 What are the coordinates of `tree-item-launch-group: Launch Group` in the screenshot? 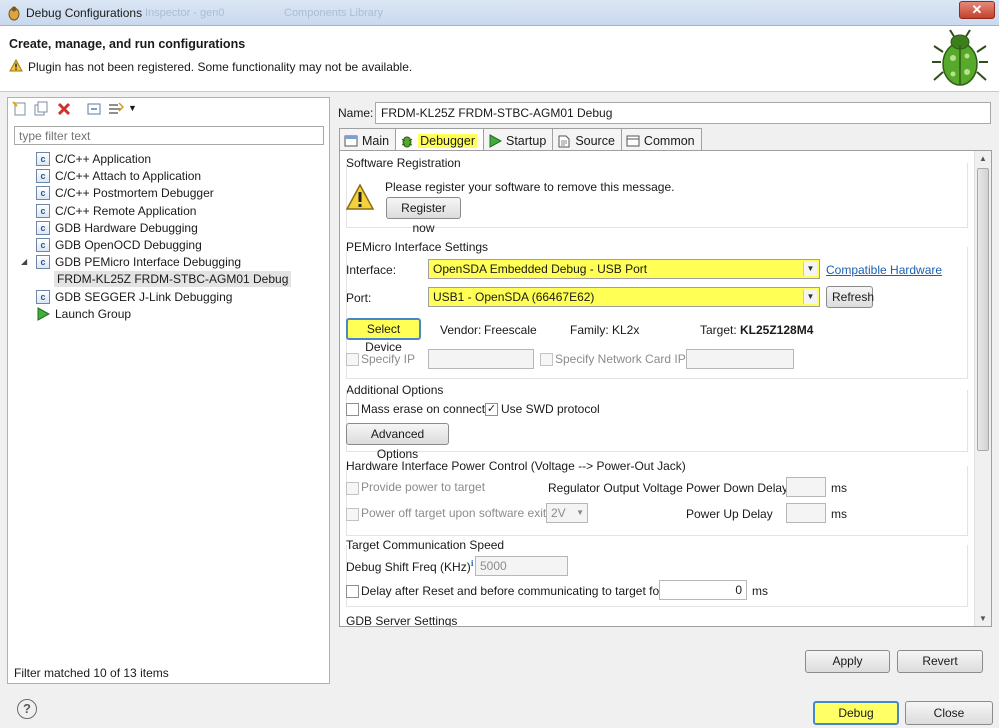 It's located at (83, 313).